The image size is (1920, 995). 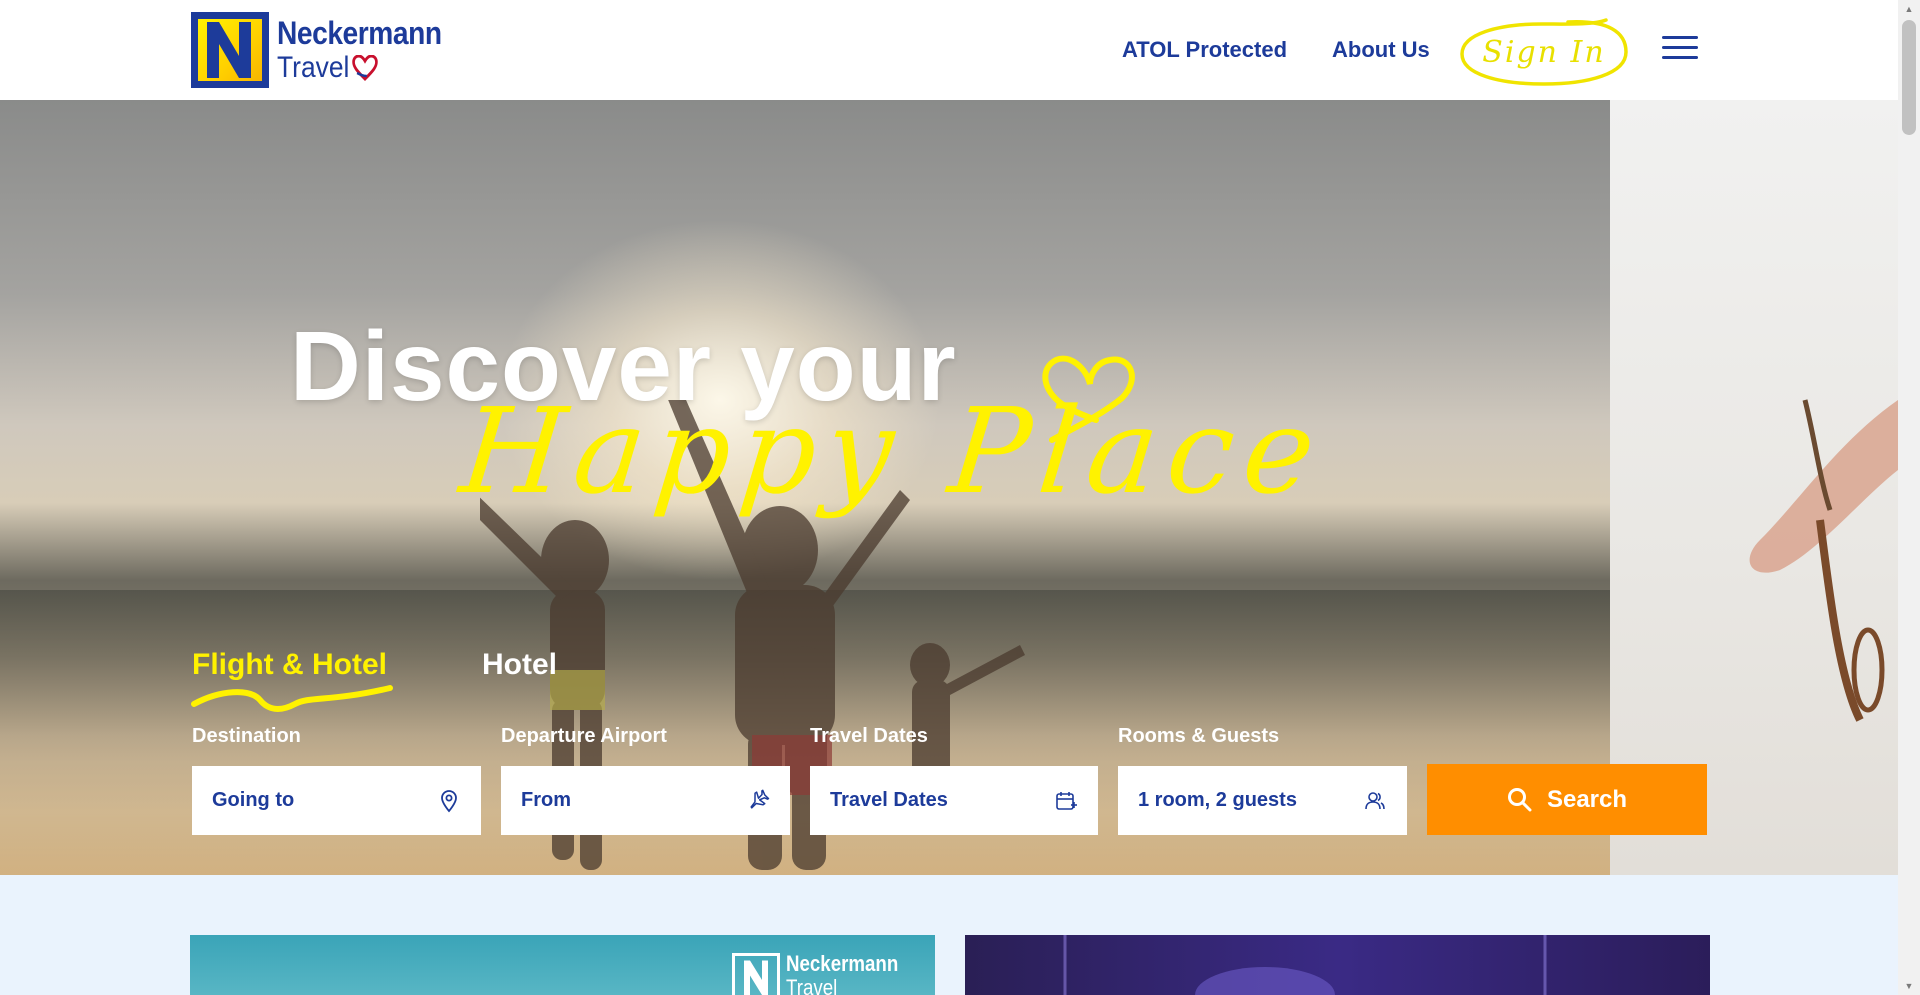 I want to click on search-button: Search, so click(x=1567, y=799).